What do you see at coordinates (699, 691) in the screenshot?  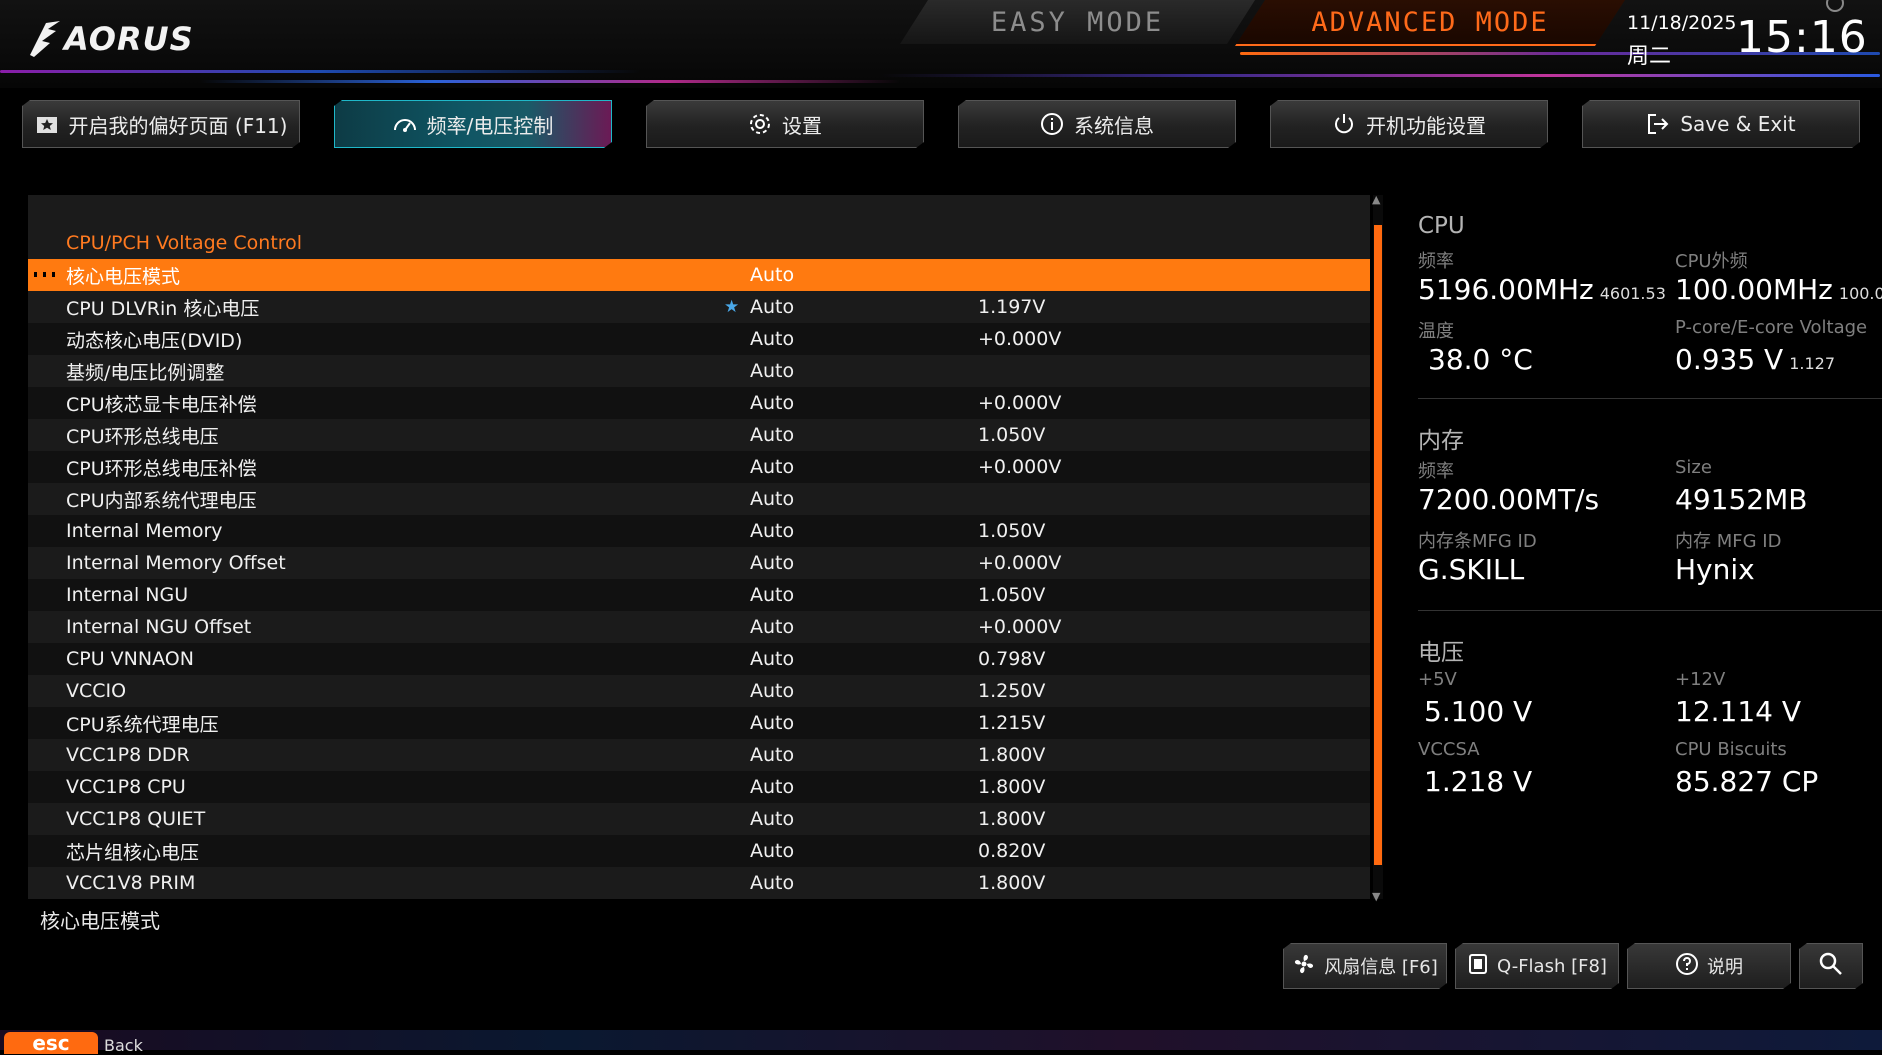 I see `setting-row: VCCIO Auto 1.250V` at bounding box center [699, 691].